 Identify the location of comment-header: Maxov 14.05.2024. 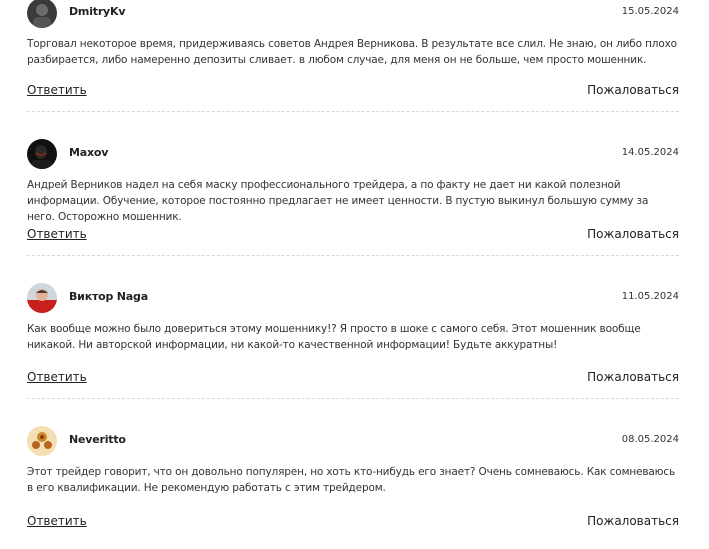
(353, 154).